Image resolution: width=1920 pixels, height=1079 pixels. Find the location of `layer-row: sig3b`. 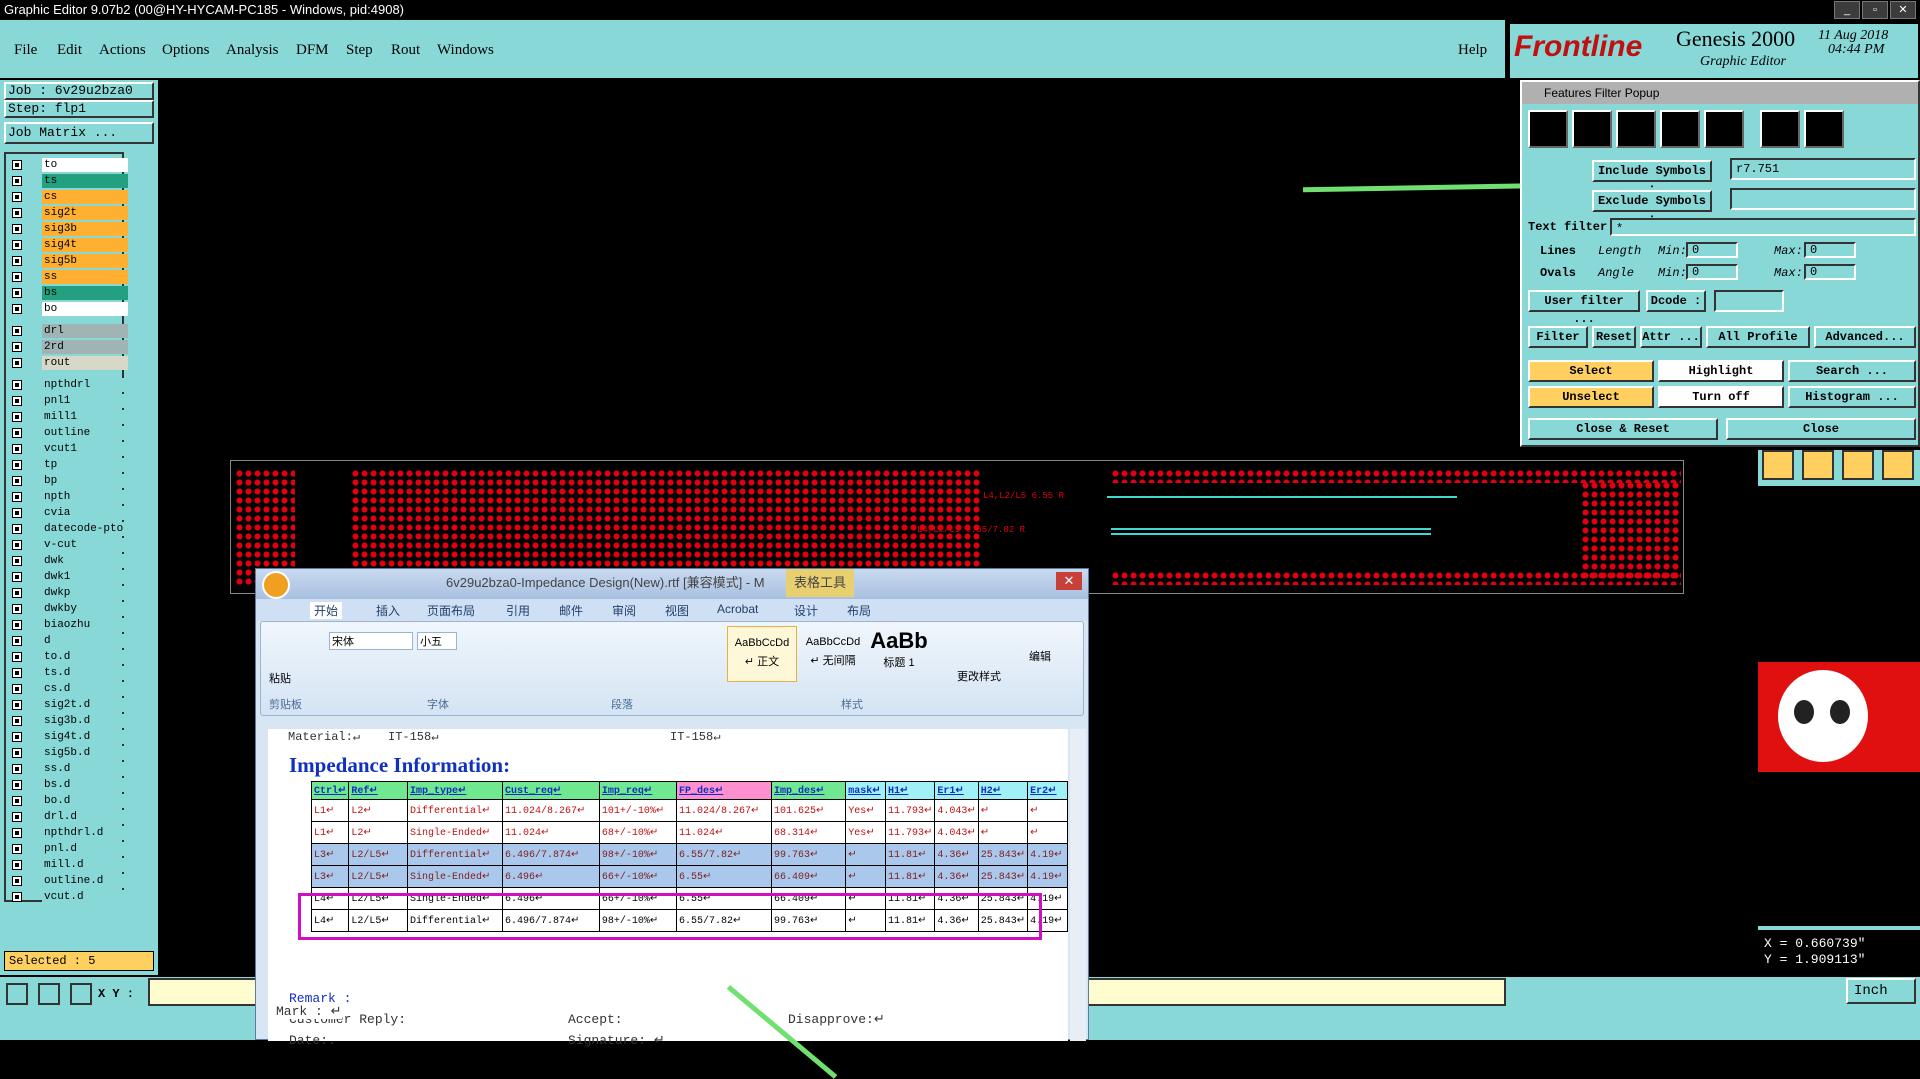

layer-row: sig3b is located at coordinates (67, 229).